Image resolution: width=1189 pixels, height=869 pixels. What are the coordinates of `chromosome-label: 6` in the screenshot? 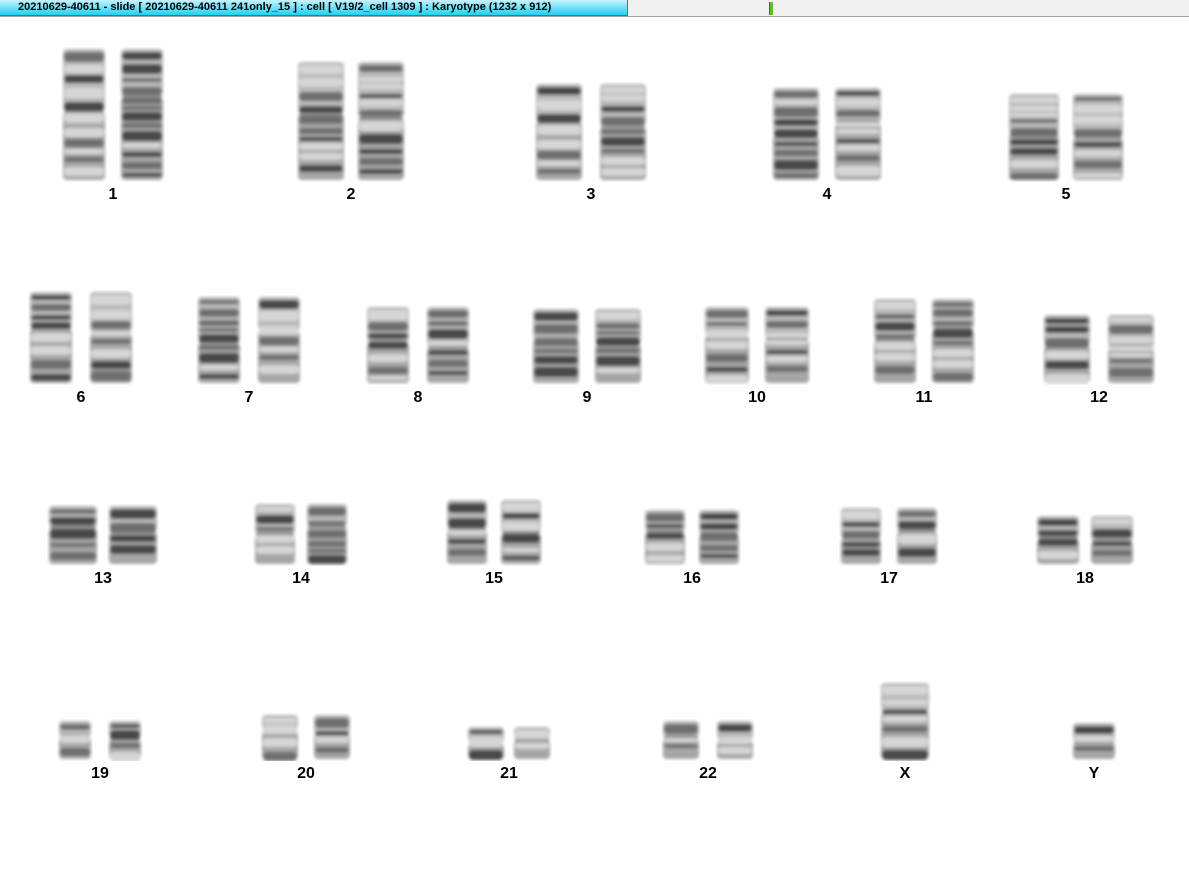 It's located at (81, 397).